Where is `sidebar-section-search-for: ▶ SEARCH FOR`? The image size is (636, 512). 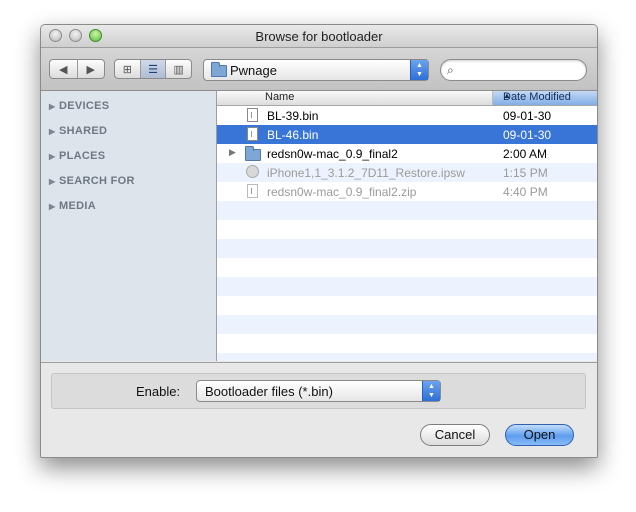 sidebar-section-search-for: ▶ SEARCH FOR is located at coordinates (92, 181).